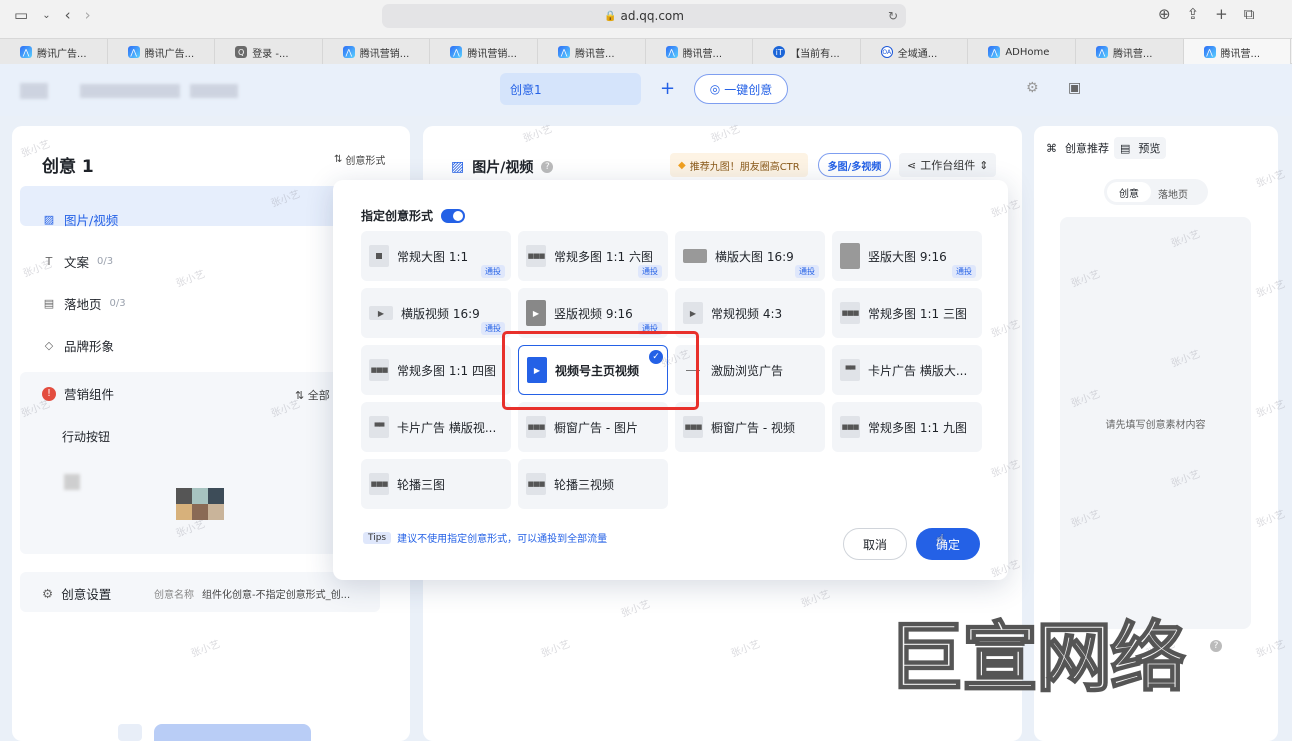 This screenshot has width=1292, height=741. Describe the element at coordinates (584, 484) in the screenshot. I see `format-option-label: 轮播三视频` at that location.